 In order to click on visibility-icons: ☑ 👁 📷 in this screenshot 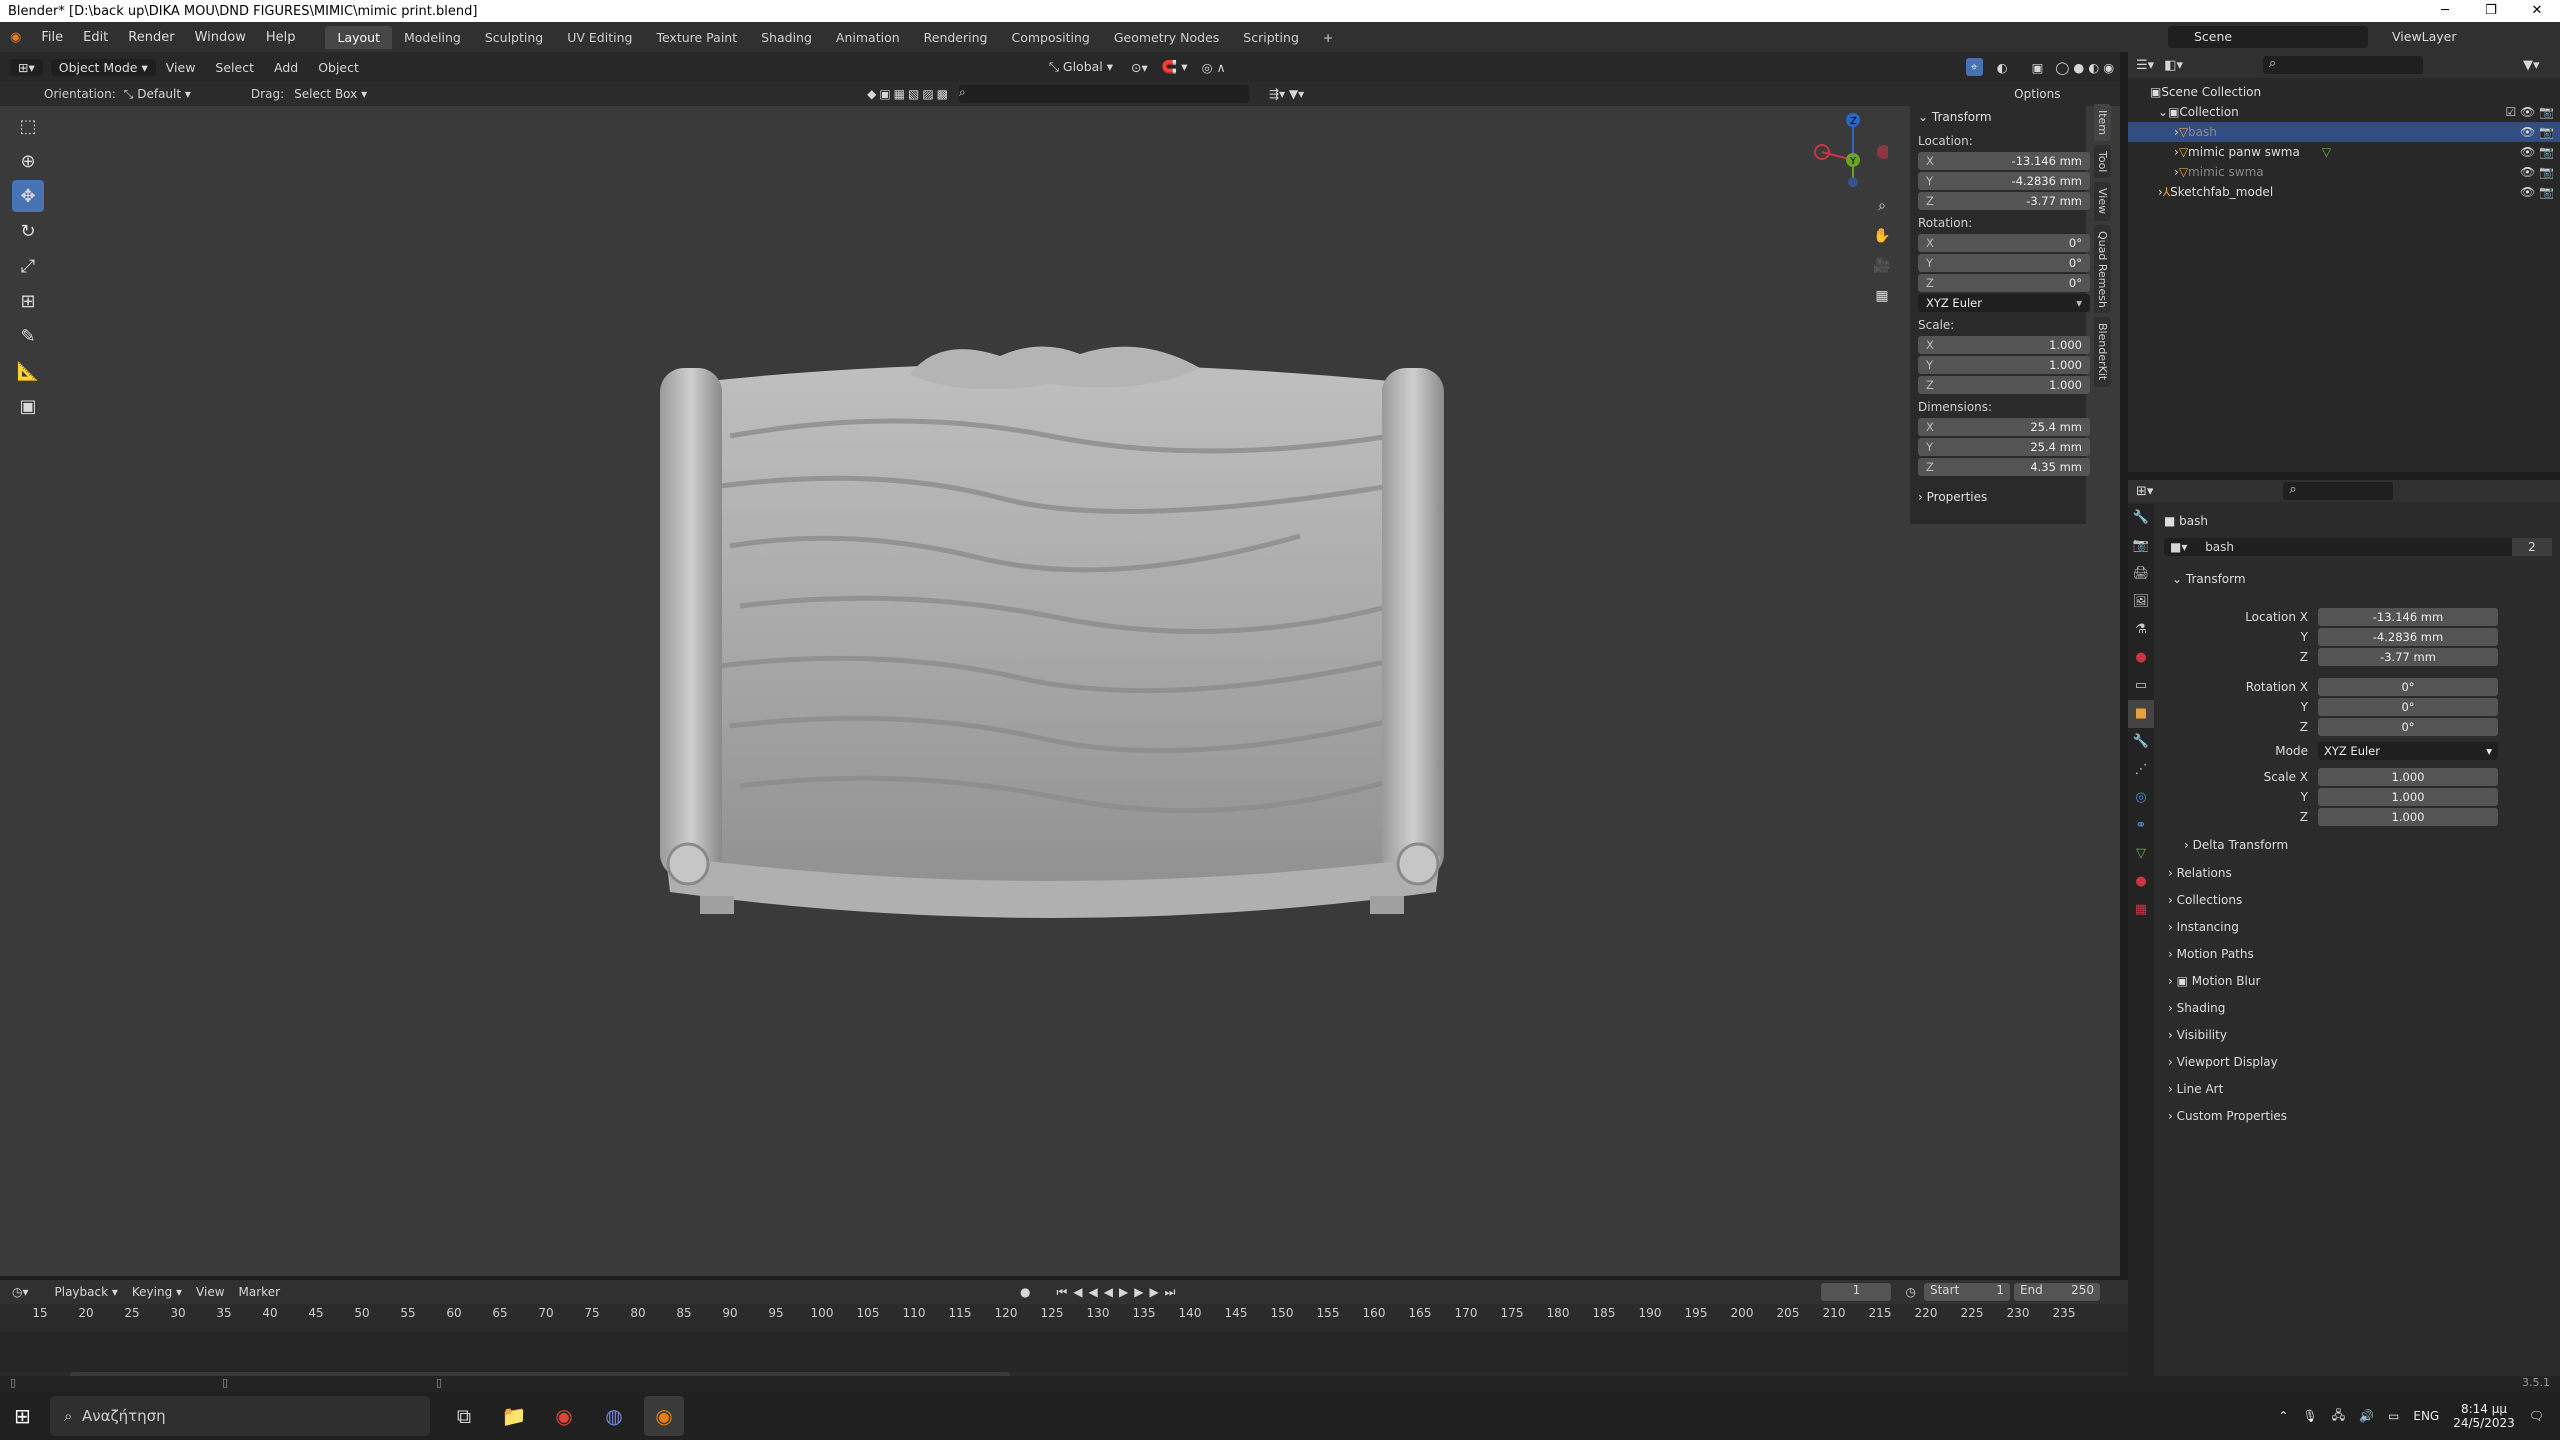, I will do `click(2529, 112)`.